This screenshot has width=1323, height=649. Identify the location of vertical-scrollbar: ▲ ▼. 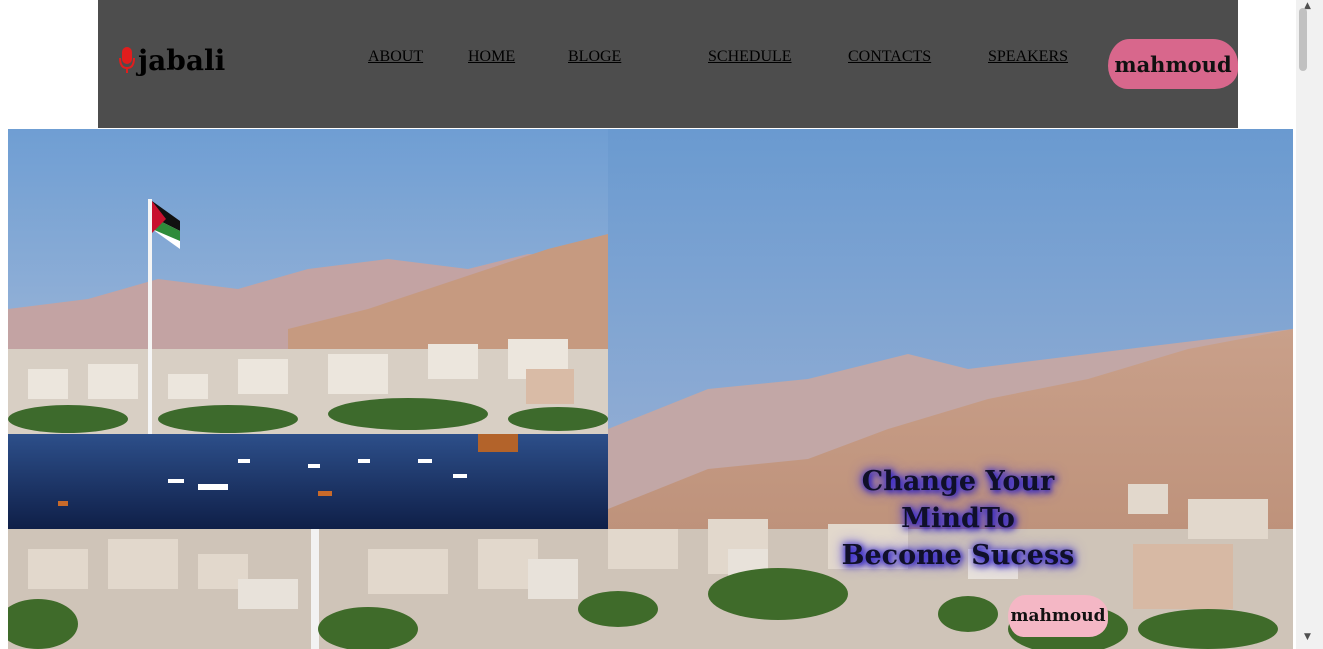
(1309, 324).